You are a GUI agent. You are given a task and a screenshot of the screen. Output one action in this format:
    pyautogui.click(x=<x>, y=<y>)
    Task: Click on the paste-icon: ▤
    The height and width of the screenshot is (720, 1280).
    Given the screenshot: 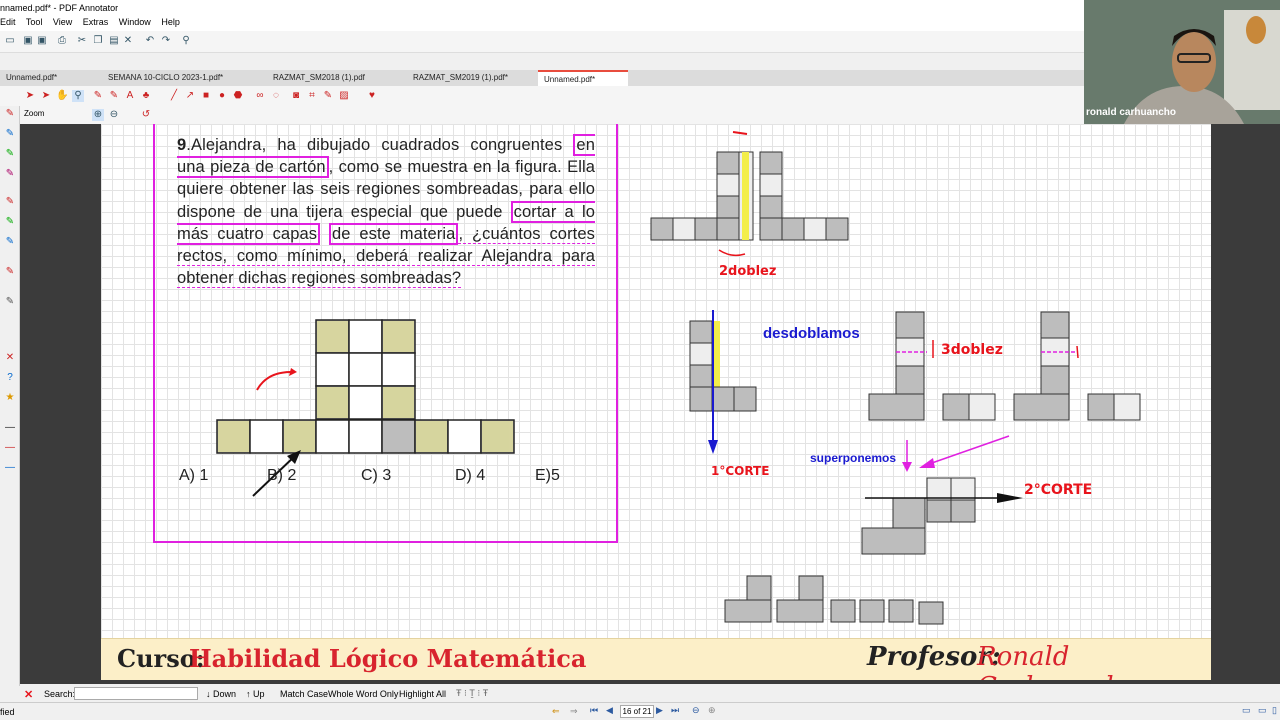 What is the action you would take?
    pyautogui.click(x=114, y=41)
    